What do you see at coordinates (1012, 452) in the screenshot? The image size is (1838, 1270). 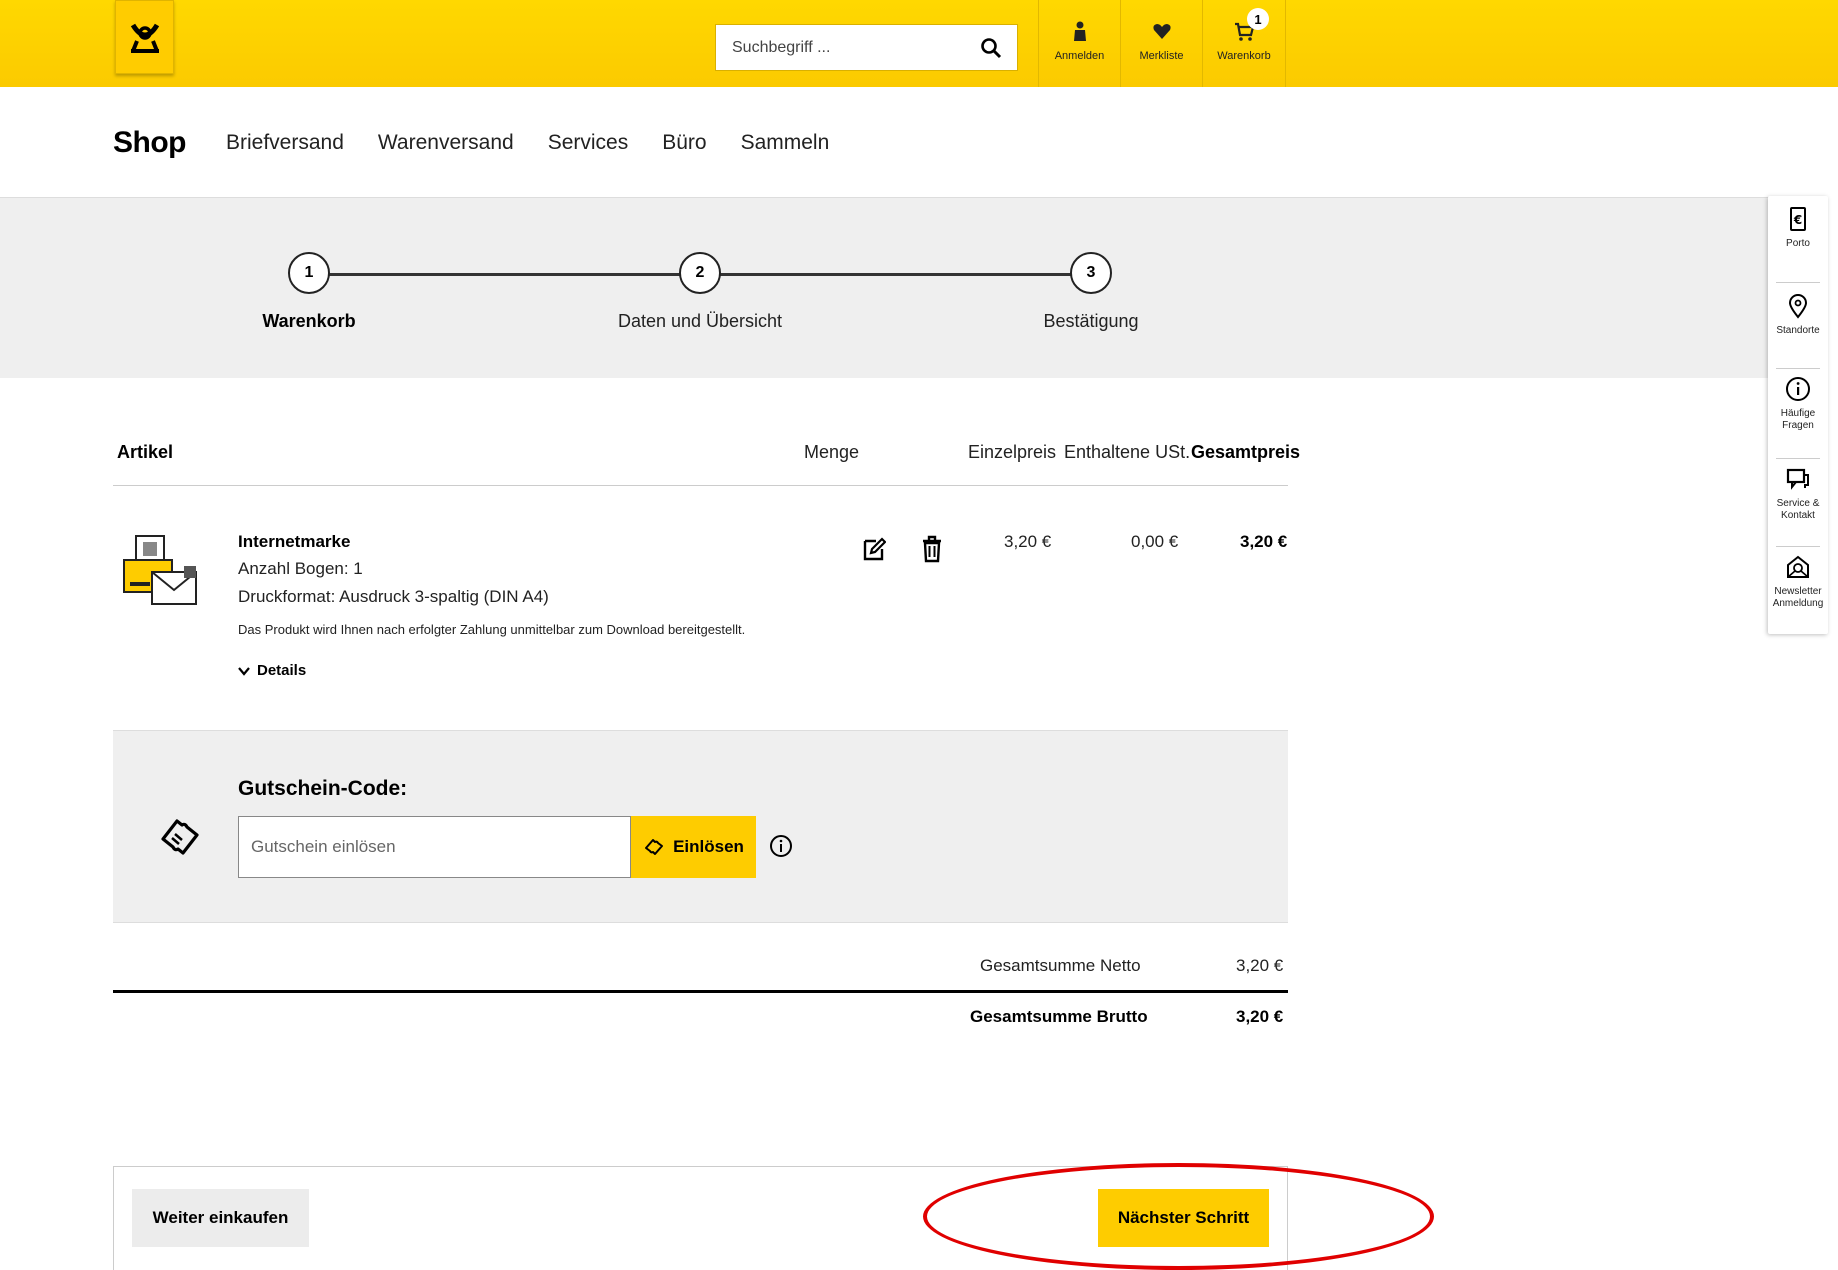 I see `col-header-unit-price: Einzelpreis` at bounding box center [1012, 452].